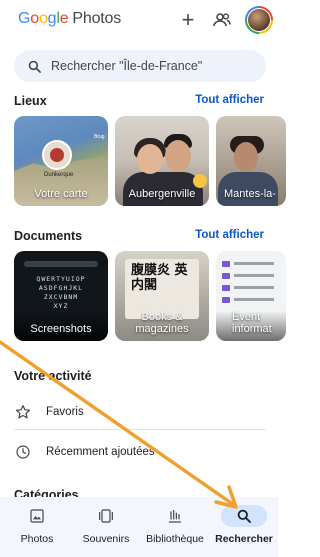 This screenshot has width=320, height=557. I want to click on google-photos-logo: Google Photos, so click(70, 18).